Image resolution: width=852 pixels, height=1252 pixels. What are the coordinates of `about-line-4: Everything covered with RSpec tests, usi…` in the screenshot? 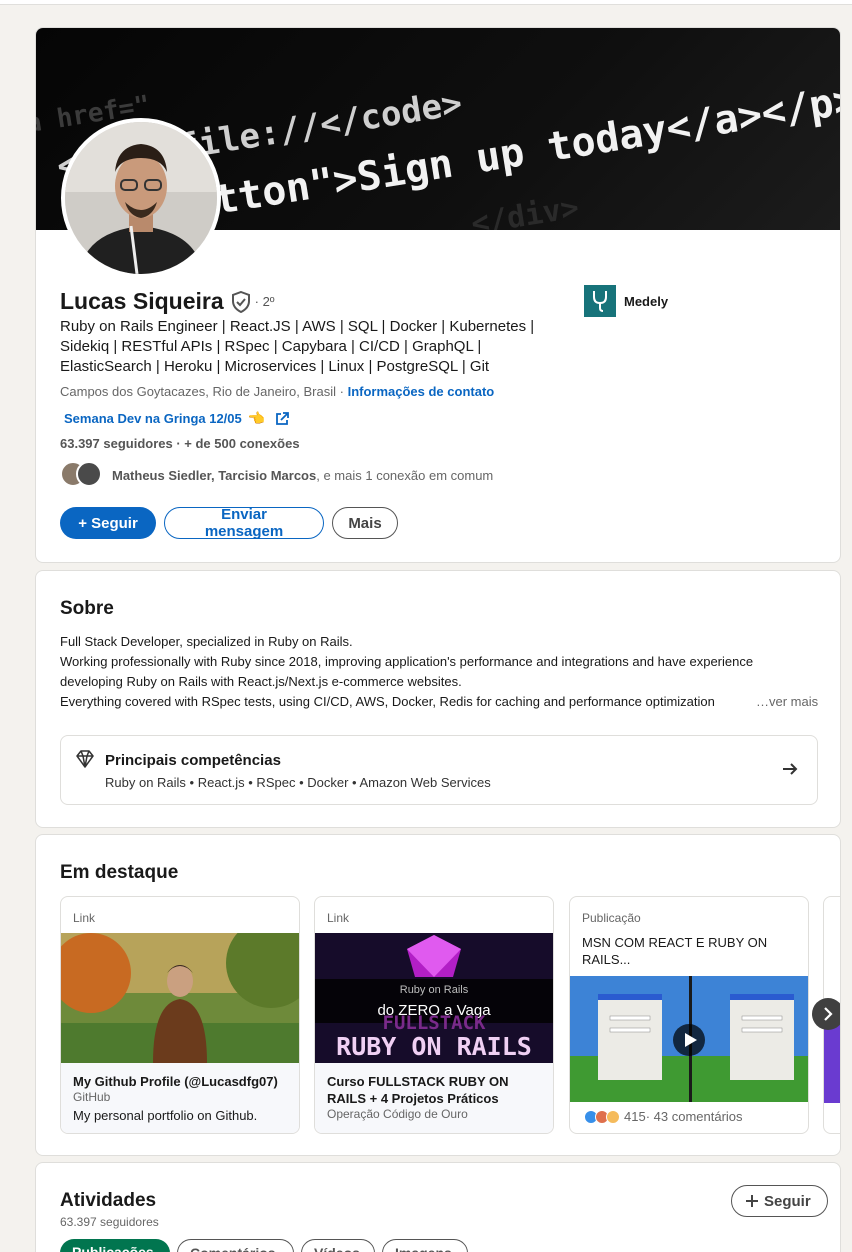 It's located at (387, 701).